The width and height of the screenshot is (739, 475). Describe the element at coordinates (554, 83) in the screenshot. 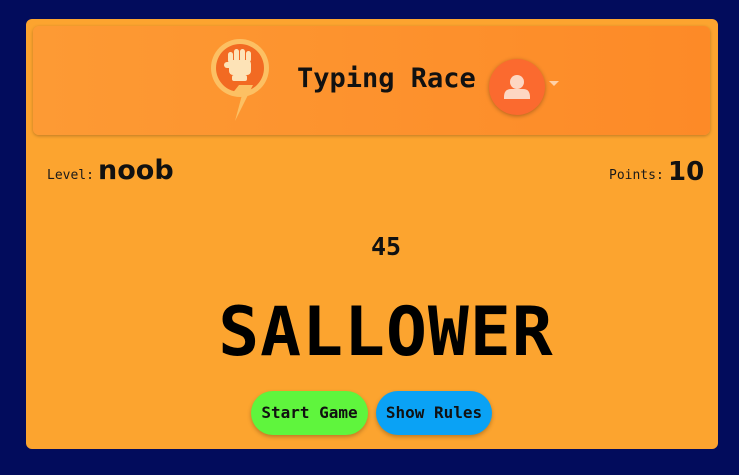

I see `caret-down-icon` at that location.